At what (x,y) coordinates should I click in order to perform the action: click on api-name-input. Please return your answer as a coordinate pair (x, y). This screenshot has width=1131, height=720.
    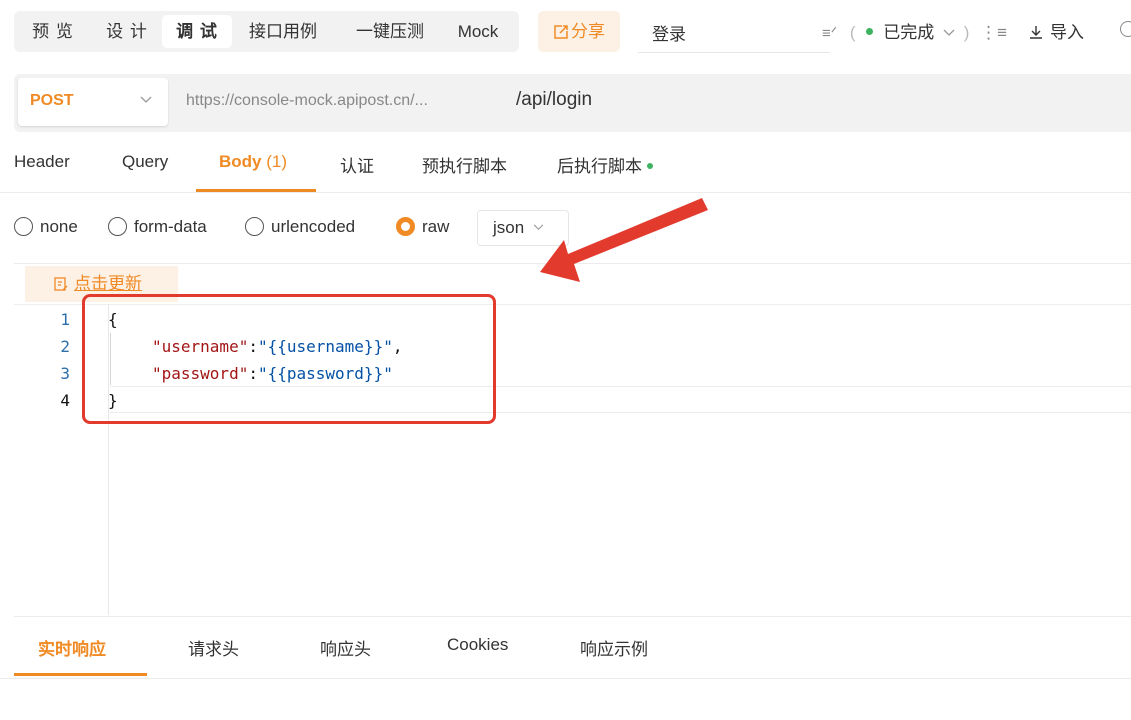
    Looking at the image, I should click on (735, 32).